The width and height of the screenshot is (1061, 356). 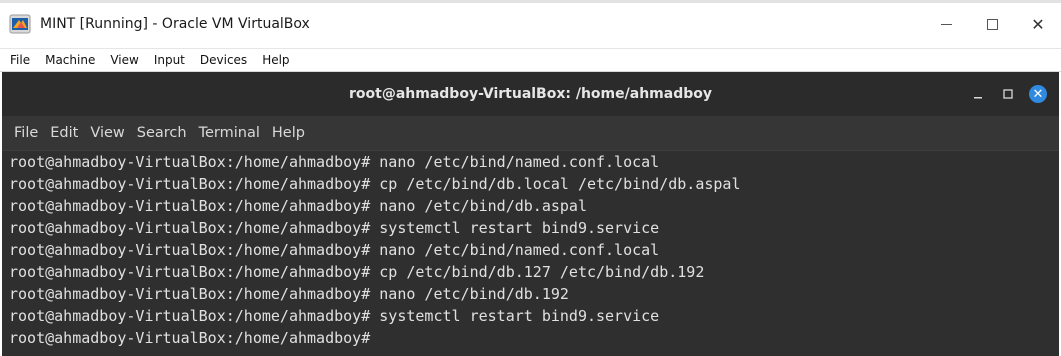 What do you see at coordinates (229, 133) in the screenshot?
I see `terminal-menu-terminal: Terminal` at bounding box center [229, 133].